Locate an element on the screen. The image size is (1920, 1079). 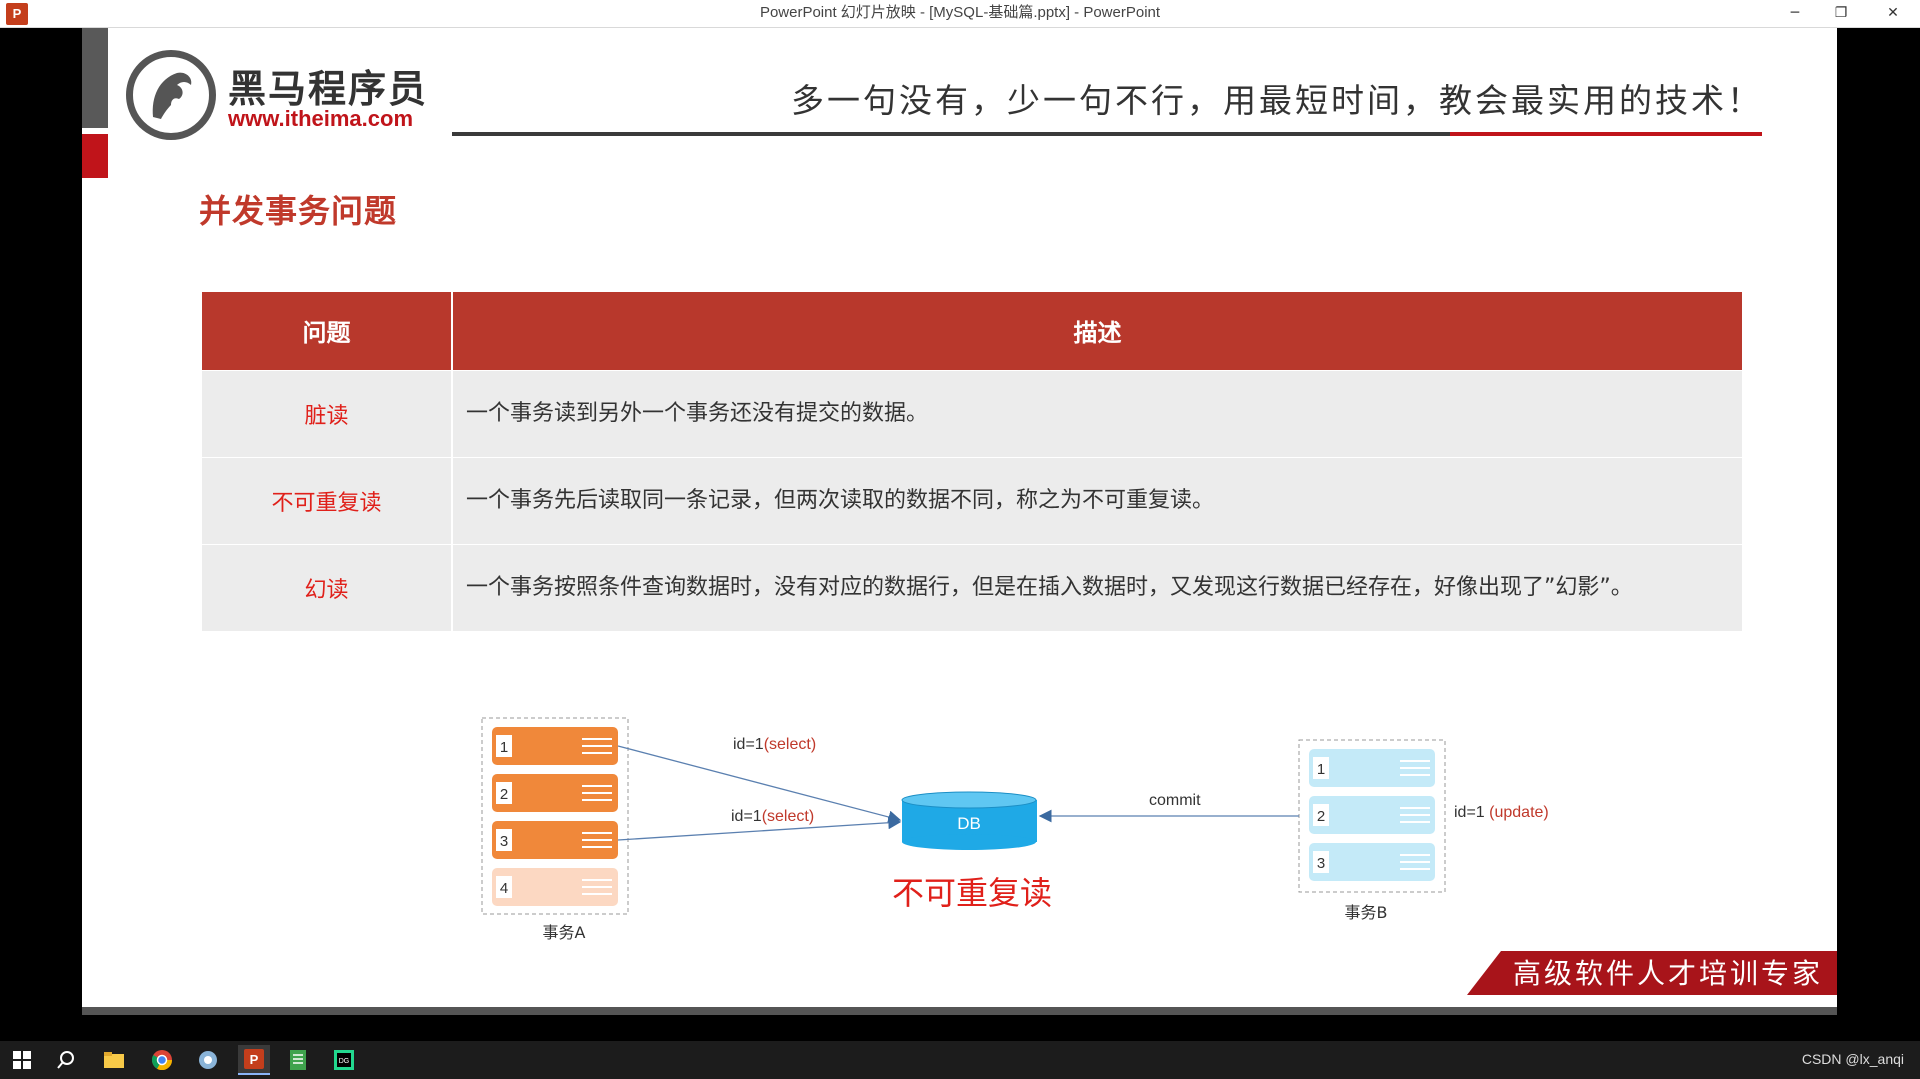
txn-b-row: 2 is located at coordinates (1372, 815).